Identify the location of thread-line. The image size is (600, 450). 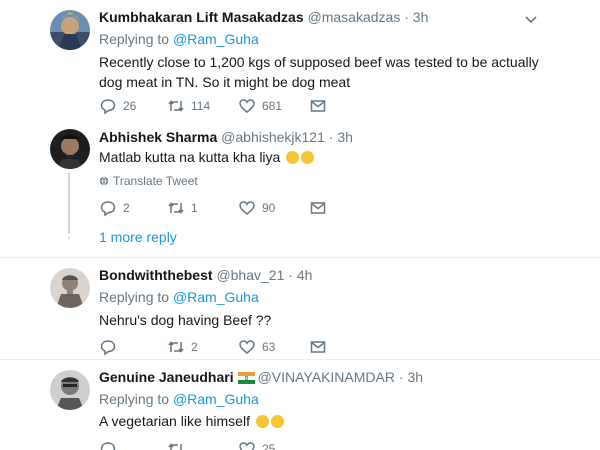
(69, 203).